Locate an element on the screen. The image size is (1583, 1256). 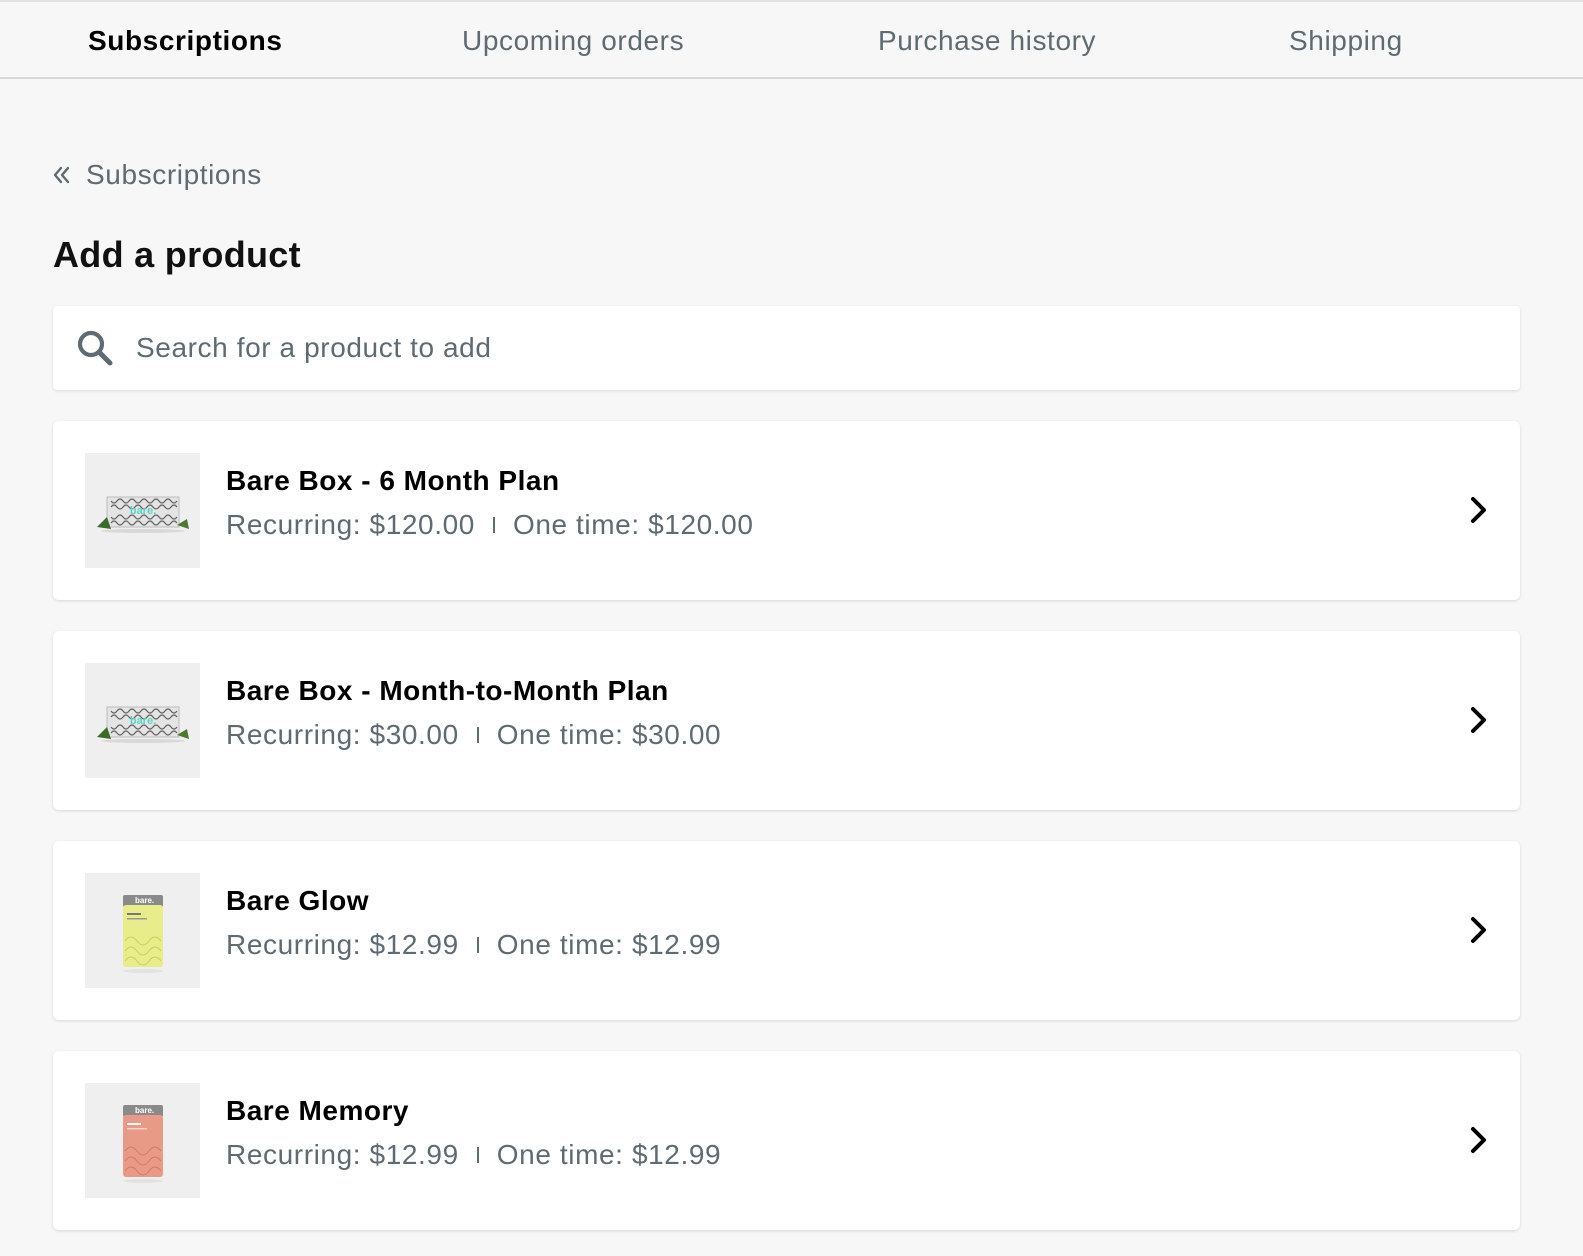
product-prices: Recurring: $120.00 One time: $120.00 is located at coordinates (490, 525).